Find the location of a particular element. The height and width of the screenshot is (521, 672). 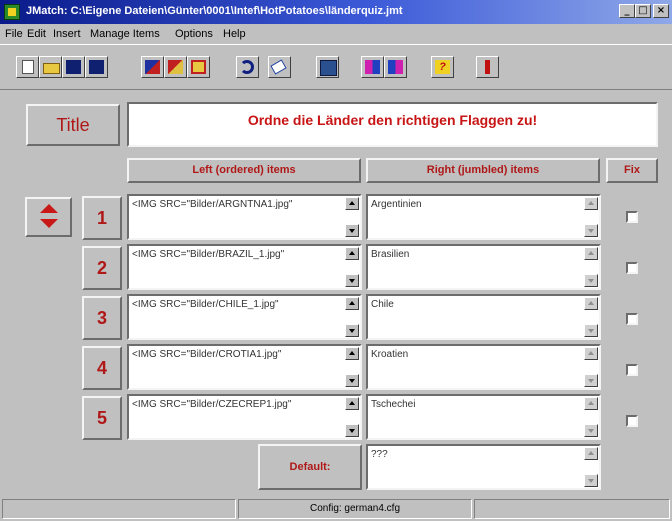

copy-icon is located at coordinates (175, 67).